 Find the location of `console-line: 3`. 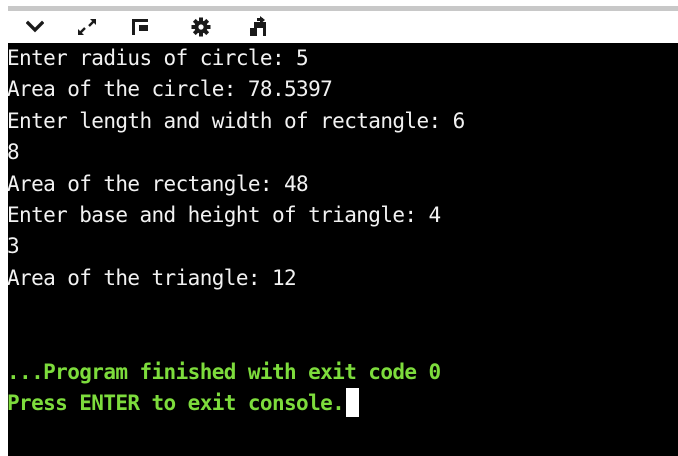

console-line: 3 is located at coordinates (14, 246).